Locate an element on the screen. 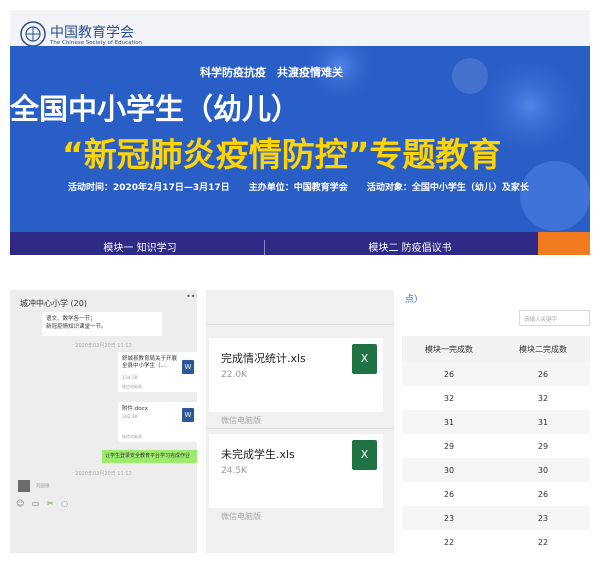 Image resolution: width=600 pixels, height=563 pixels. activity-time: 活动时间：2020年2月17日—3月17日 is located at coordinates (149, 188).